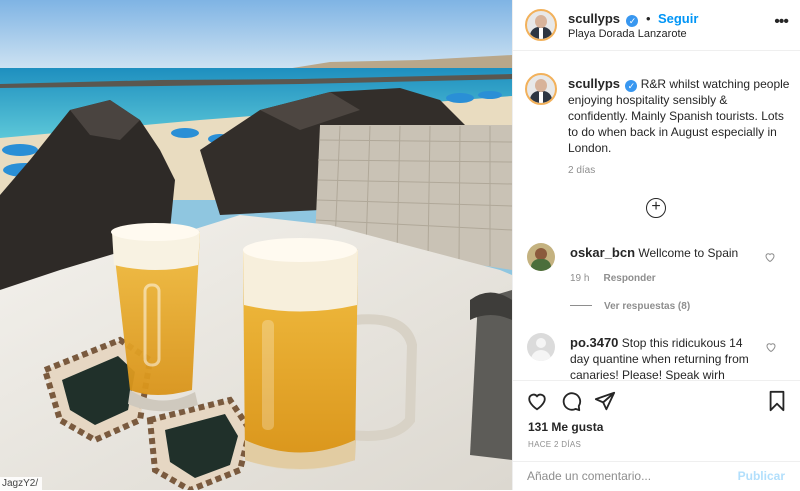  I want to click on publish-button: Publicar, so click(761, 476).